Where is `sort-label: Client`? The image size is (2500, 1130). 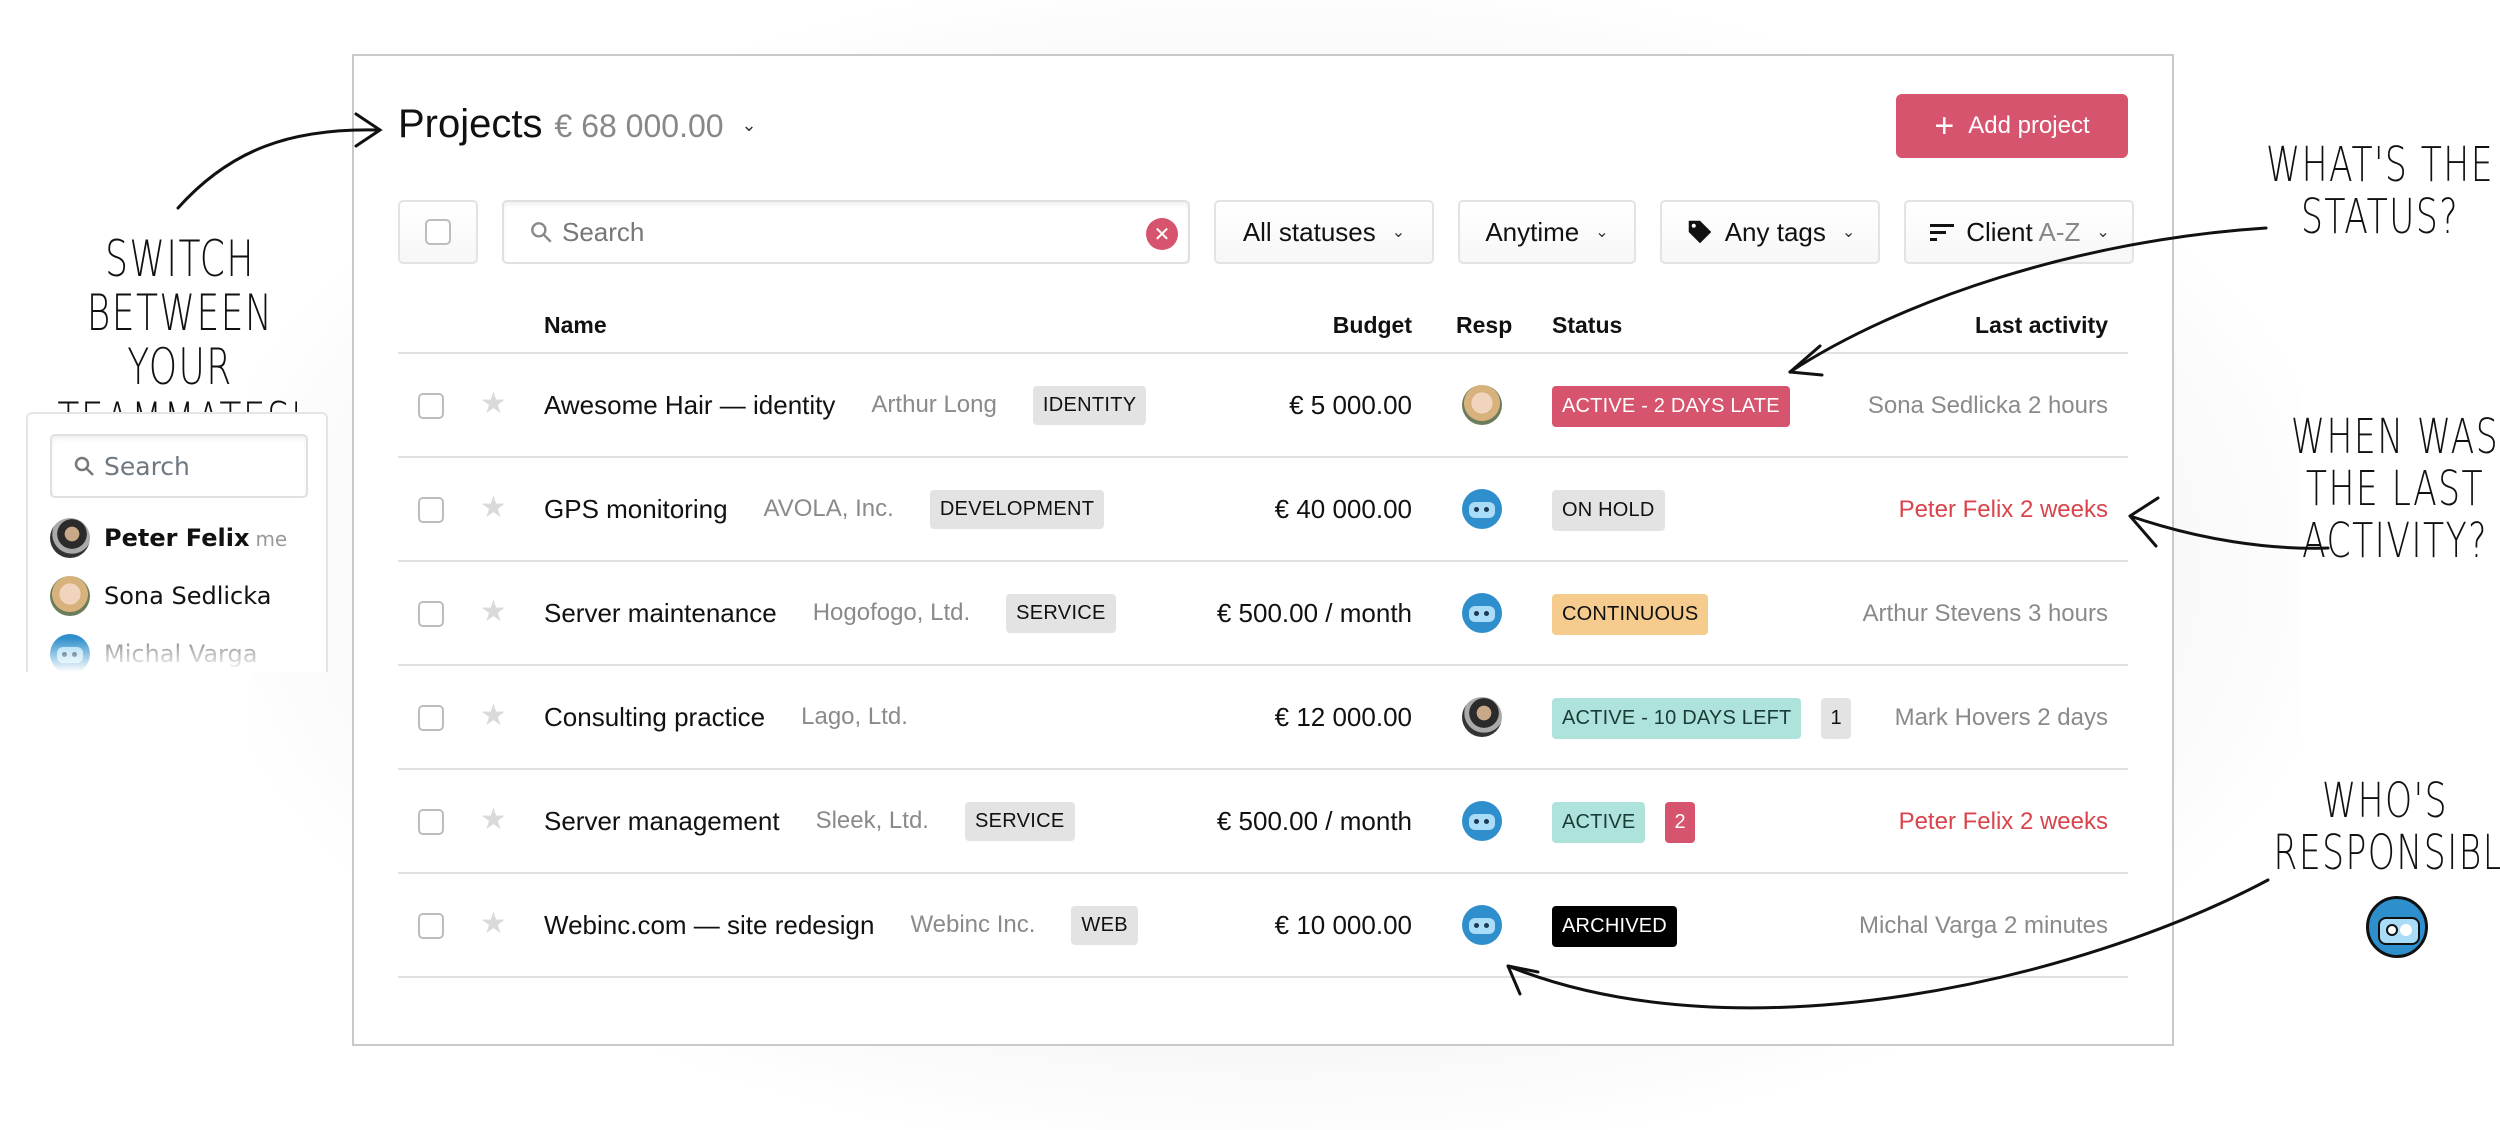 sort-label: Client is located at coordinates (1999, 231).